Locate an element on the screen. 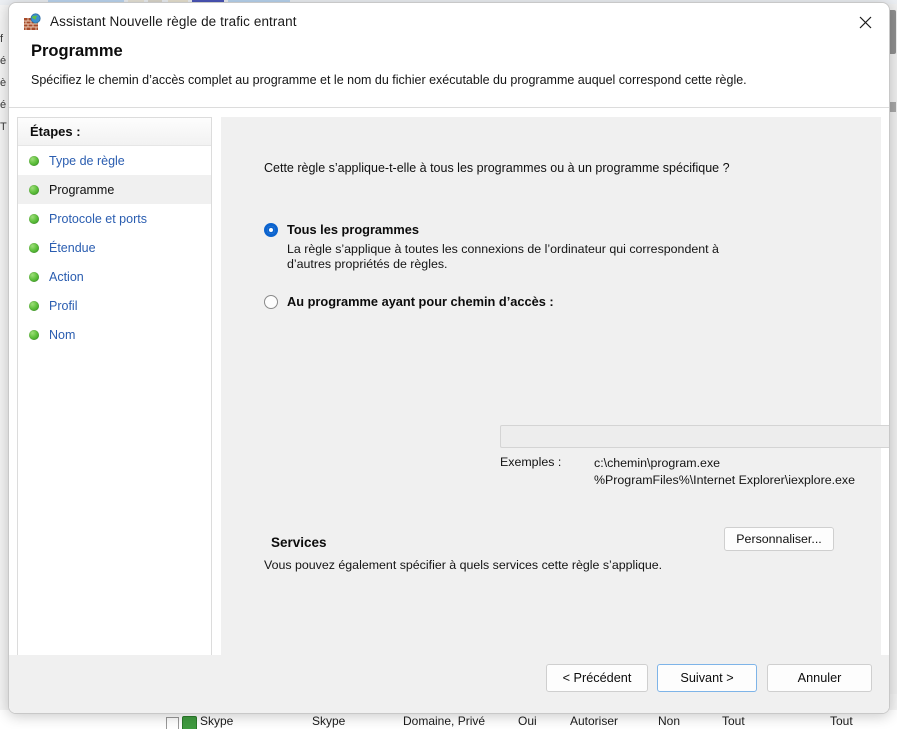  sidebar-item-label: Type de règle is located at coordinates (87, 160).